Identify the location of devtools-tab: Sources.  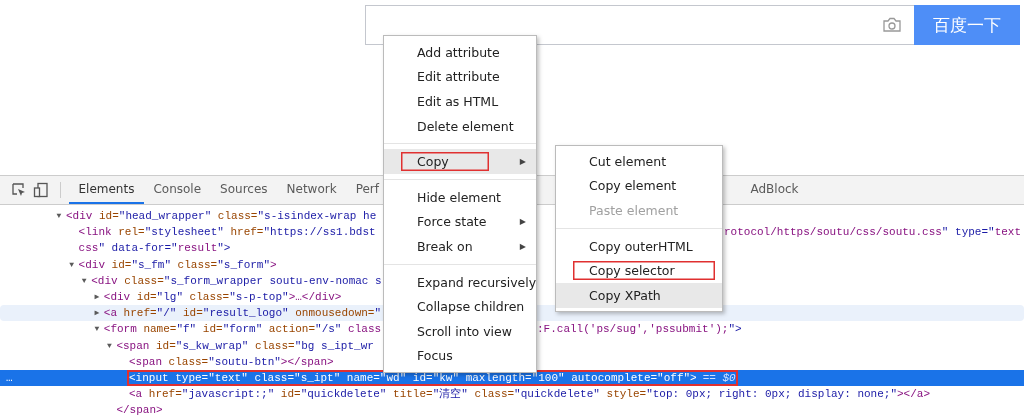
(244, 190).